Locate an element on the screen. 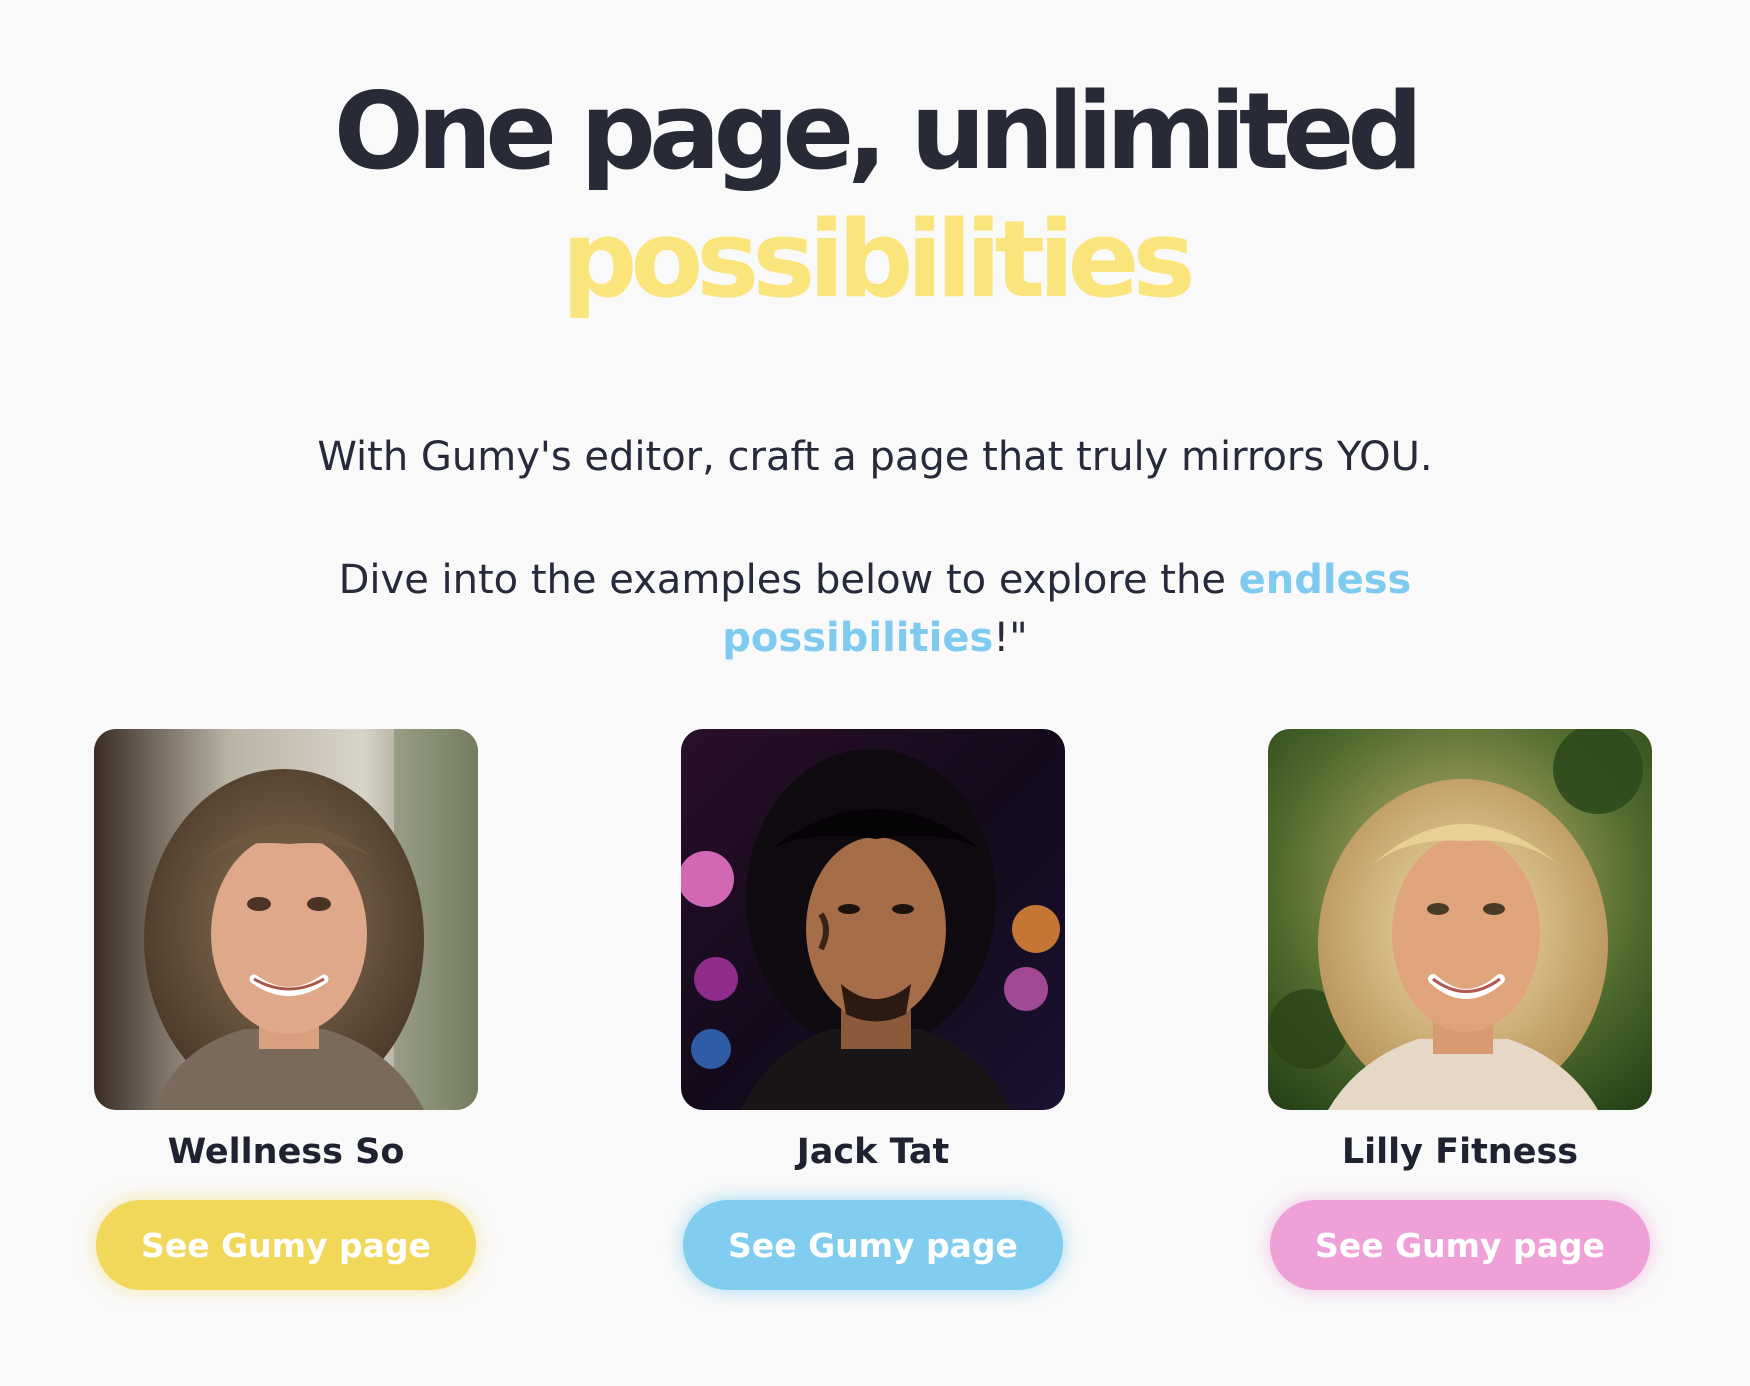  see-gumy-page-button-wellness-so: See Gumy page is located at coordinates (286, 1245).